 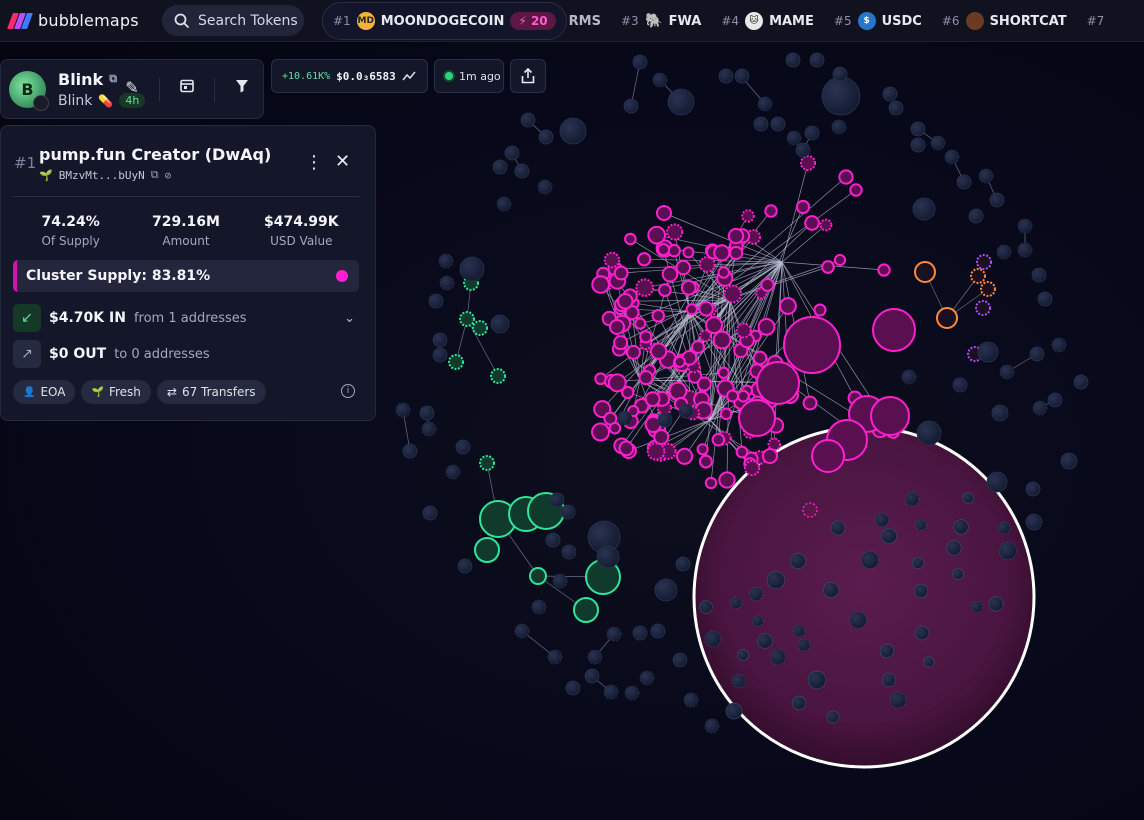 What do you see at coordinates (342, 161) in the screenshot?
I see `close-icon: ✕` at bounding box center [342, 161].